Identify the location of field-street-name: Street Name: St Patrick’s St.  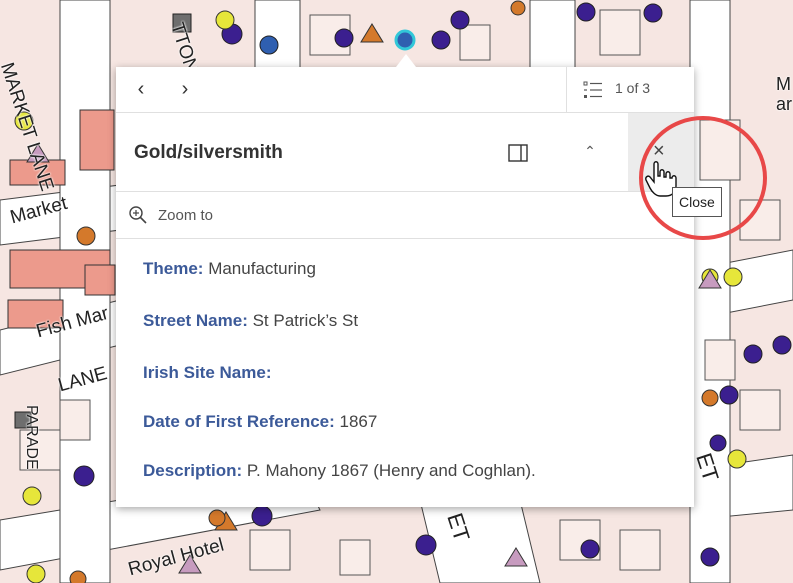
(250, 321).